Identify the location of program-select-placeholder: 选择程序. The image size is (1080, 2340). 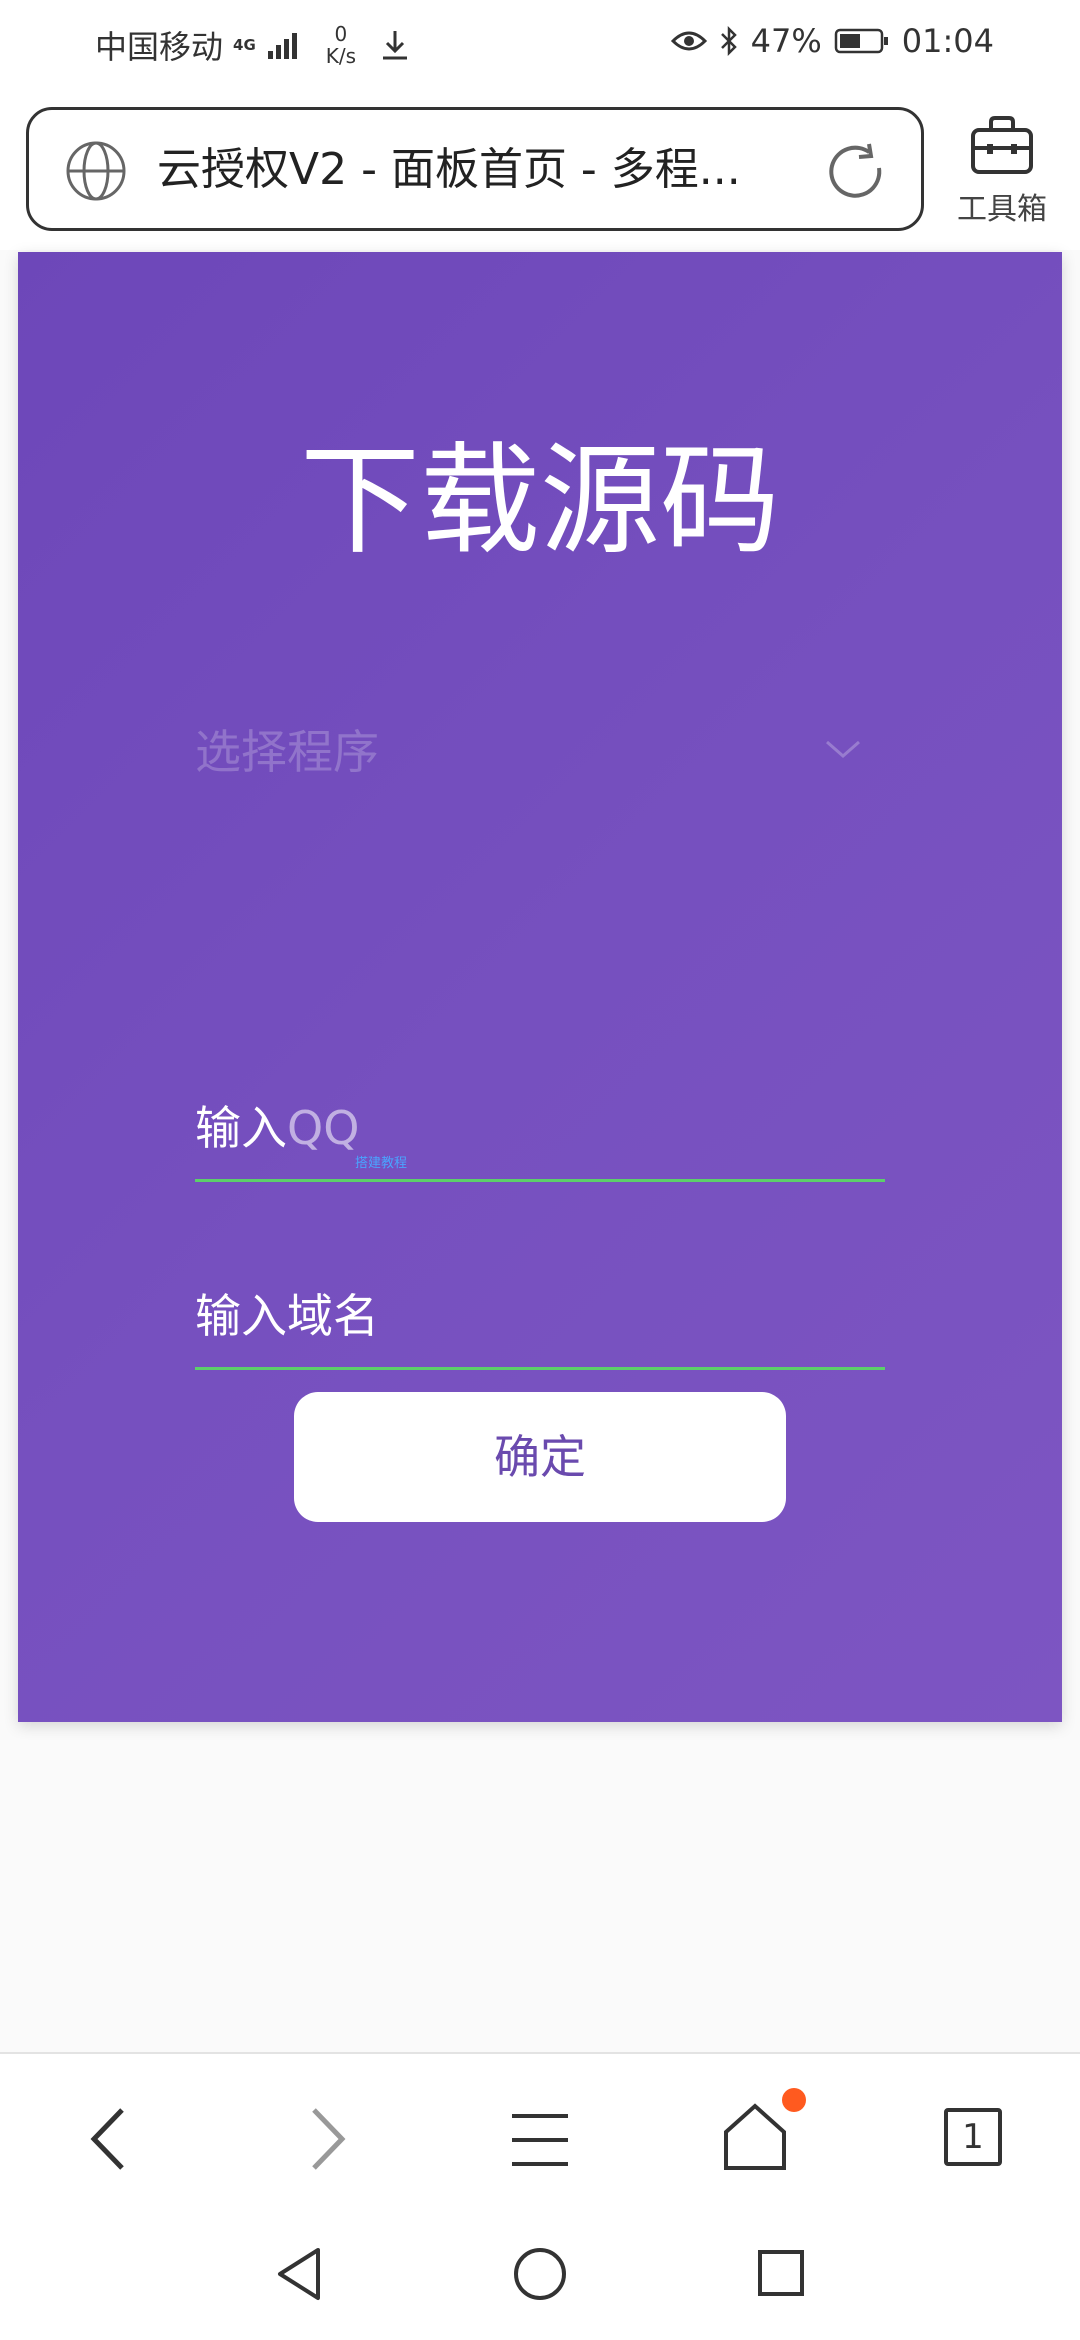
(287, 752).